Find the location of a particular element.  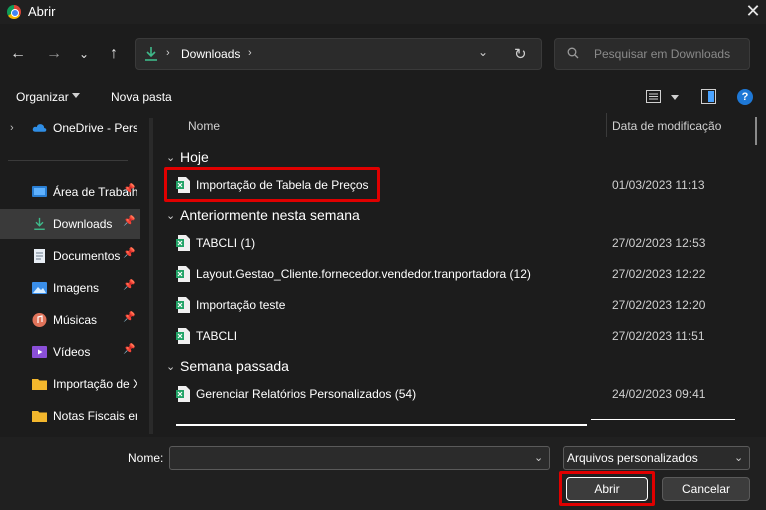

file-name: Gerenciar Relatórios Personalizados (54) is located at coordinates (306, 394).